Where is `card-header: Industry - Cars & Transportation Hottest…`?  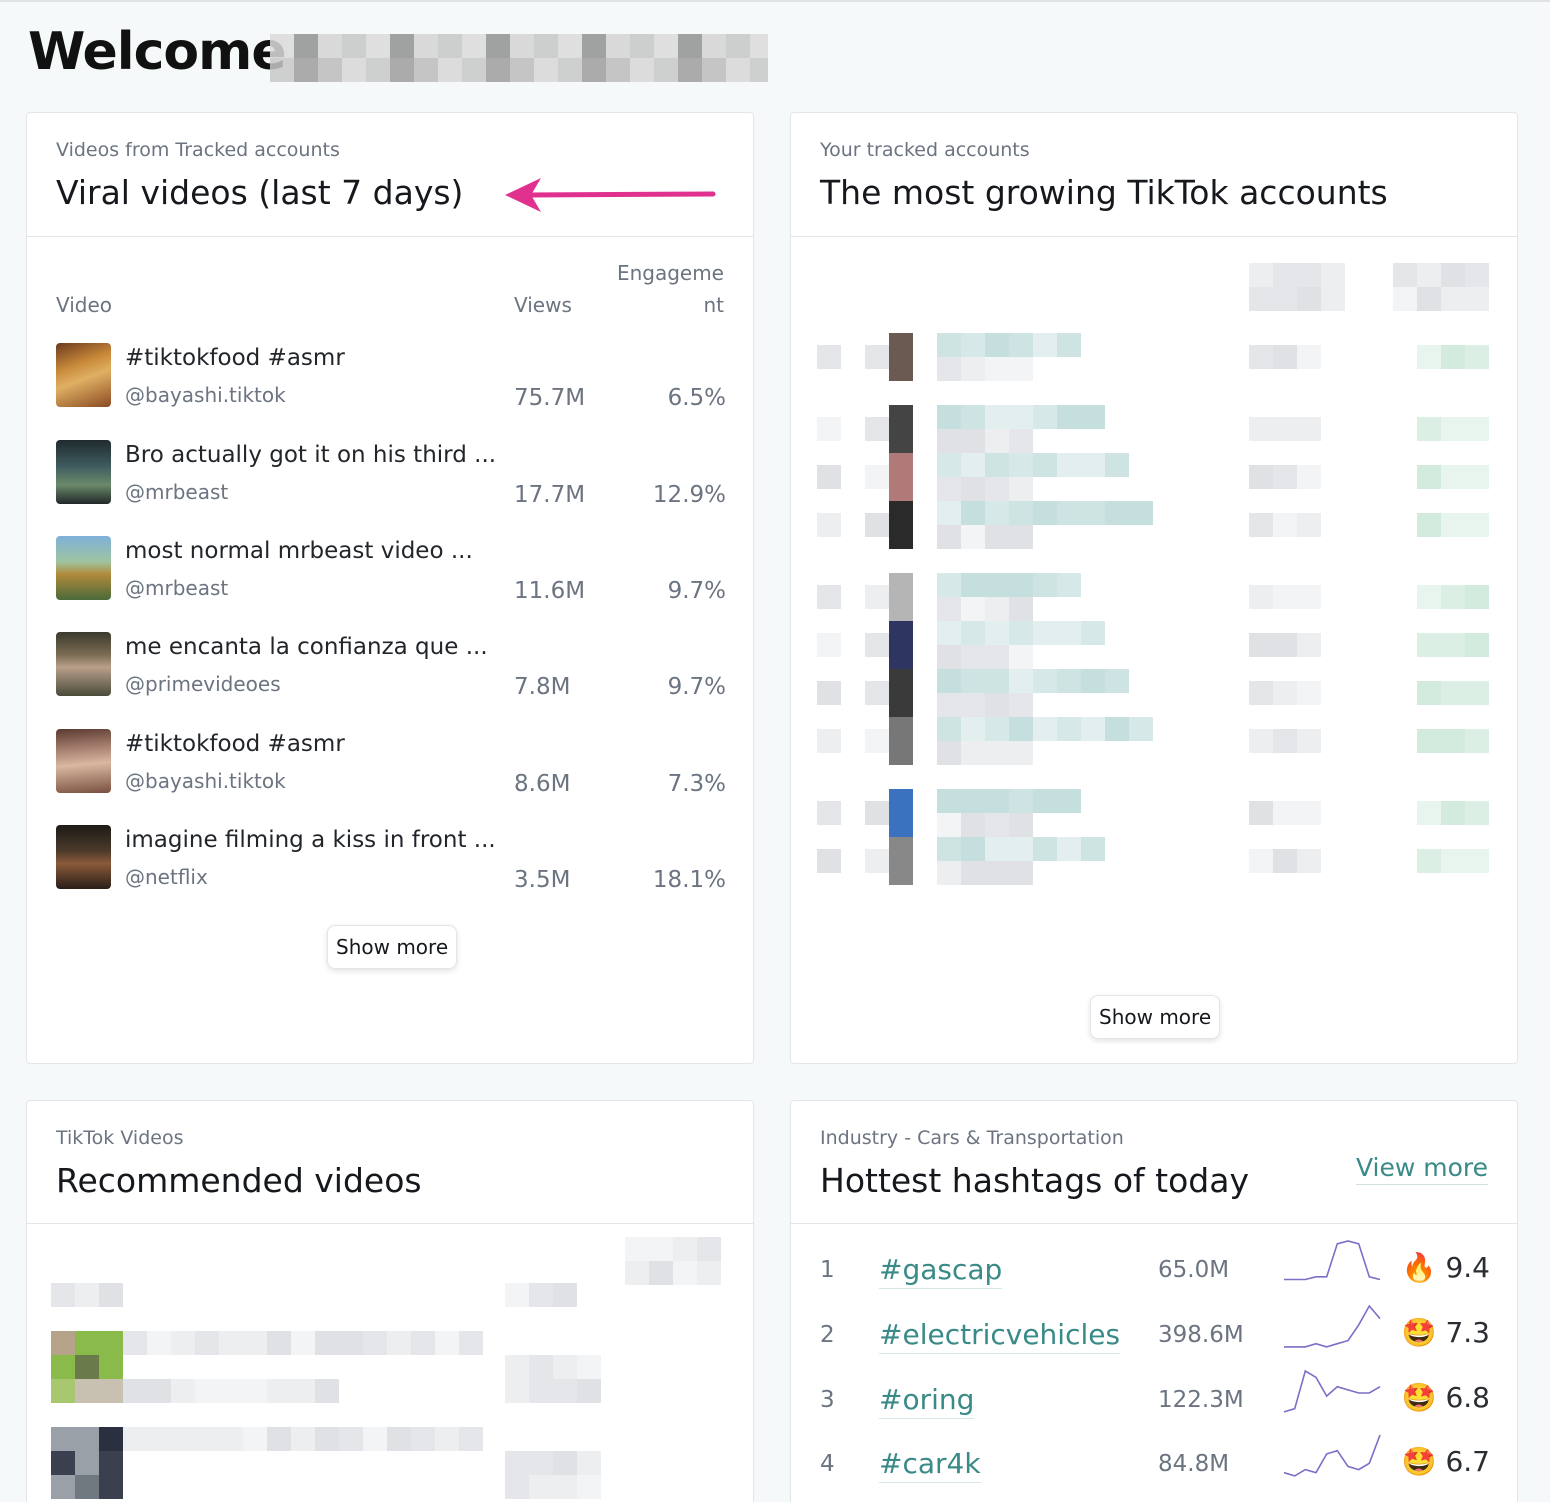 card-header: Industry - Cars & Transportation Hottest… is located at coordinates (1154, 1162).